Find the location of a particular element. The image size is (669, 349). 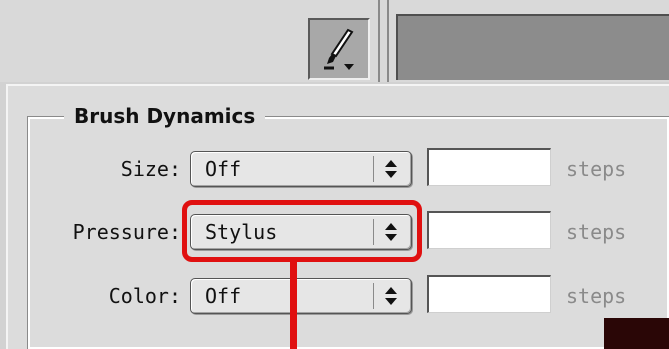

size-popup-value: Off is located at coordinates (223, 169).